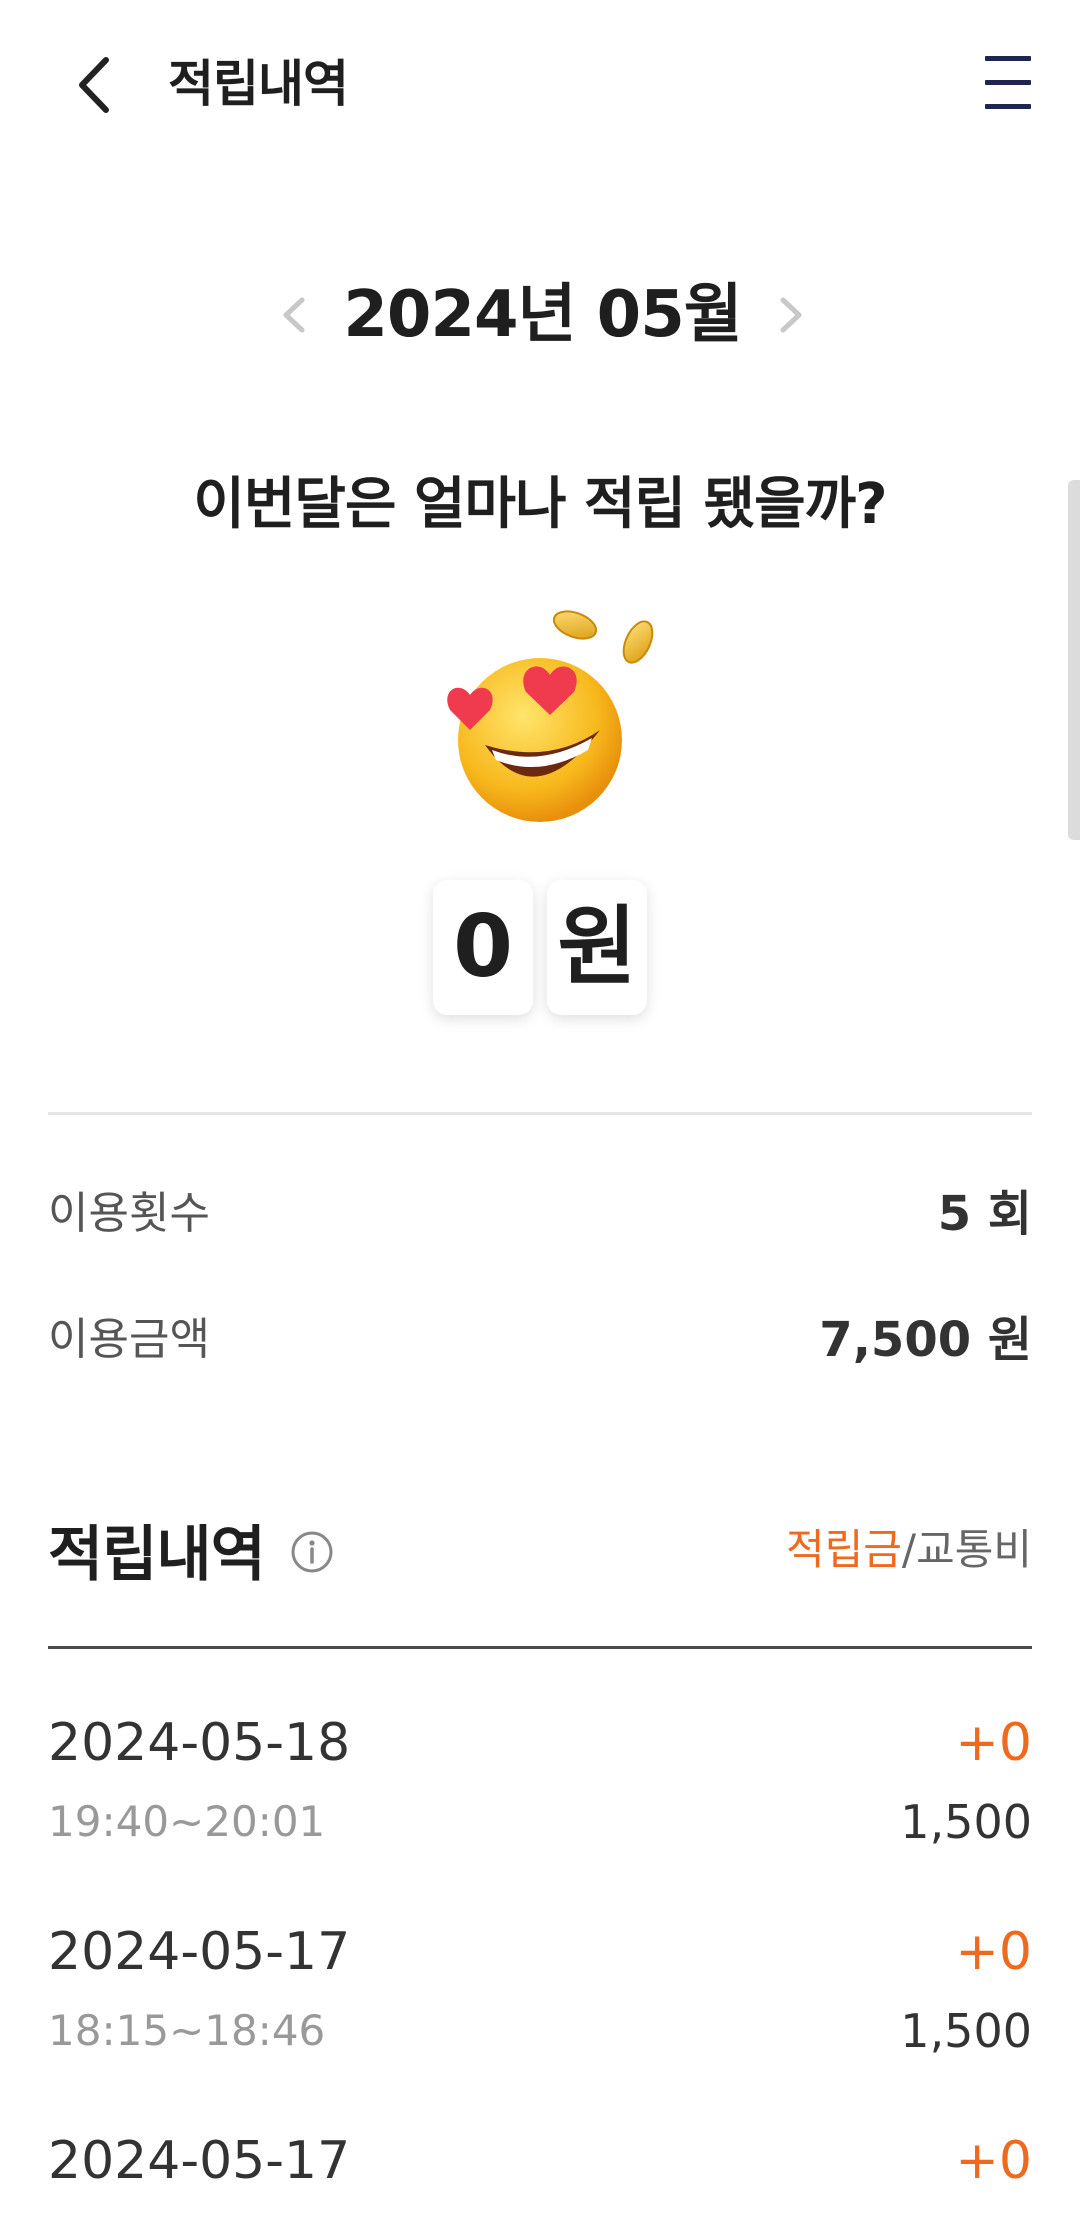 This screenshot has height=2214, width=1080. What do you see at coordinates (199, 1743) in the screenshot?
I see `row-date: 2024-05-18` at bounding box center [199, 1743].